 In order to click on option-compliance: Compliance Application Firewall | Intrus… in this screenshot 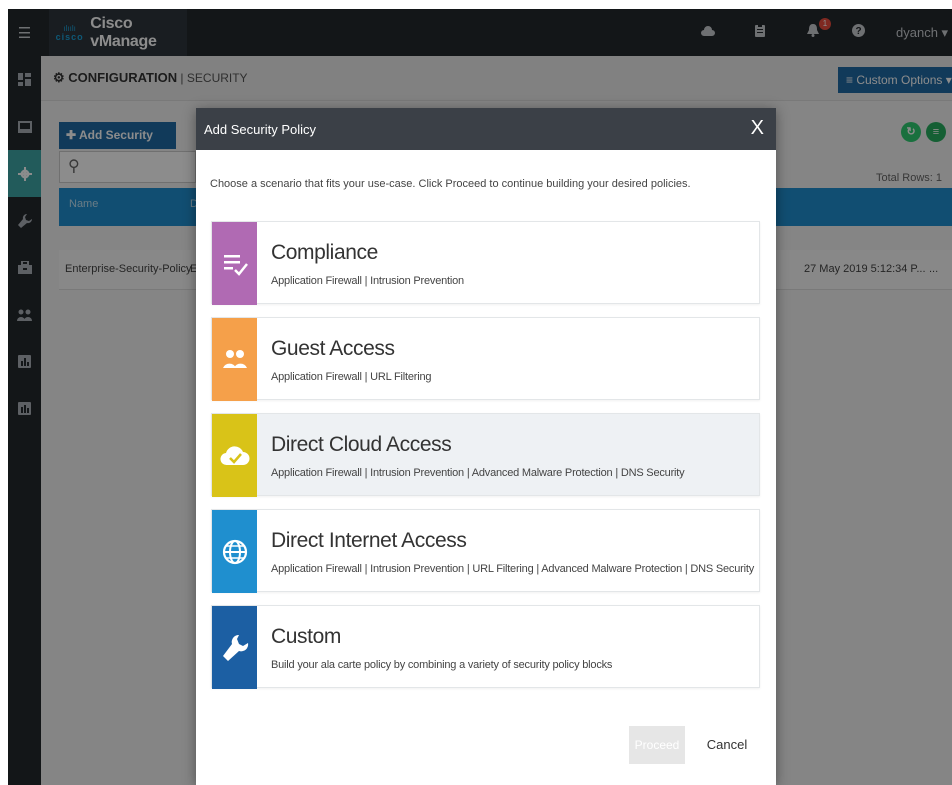, I will do `click(485, 263)`.